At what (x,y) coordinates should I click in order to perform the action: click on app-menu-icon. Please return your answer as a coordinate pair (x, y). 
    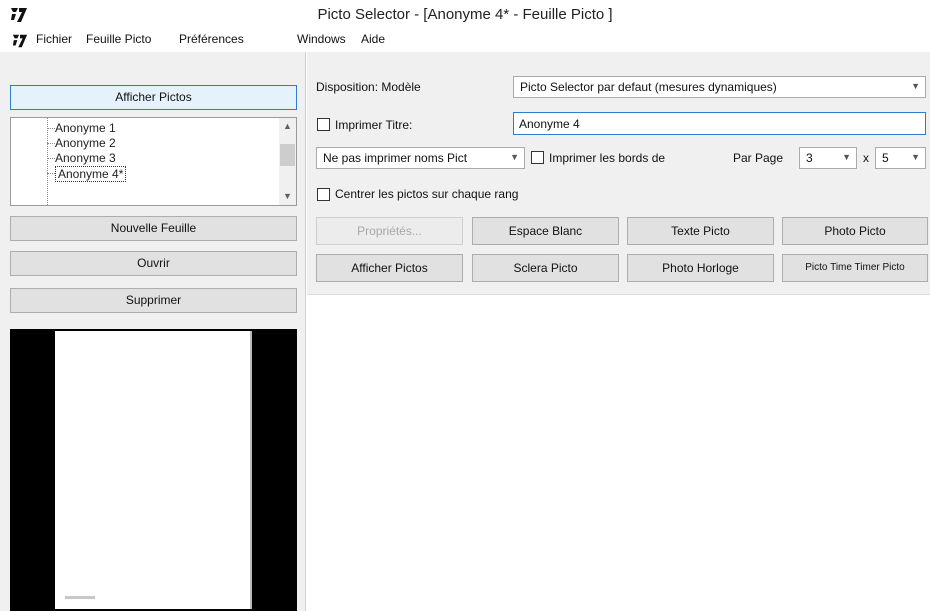
    Looking at the image, I should click on (20, 41).